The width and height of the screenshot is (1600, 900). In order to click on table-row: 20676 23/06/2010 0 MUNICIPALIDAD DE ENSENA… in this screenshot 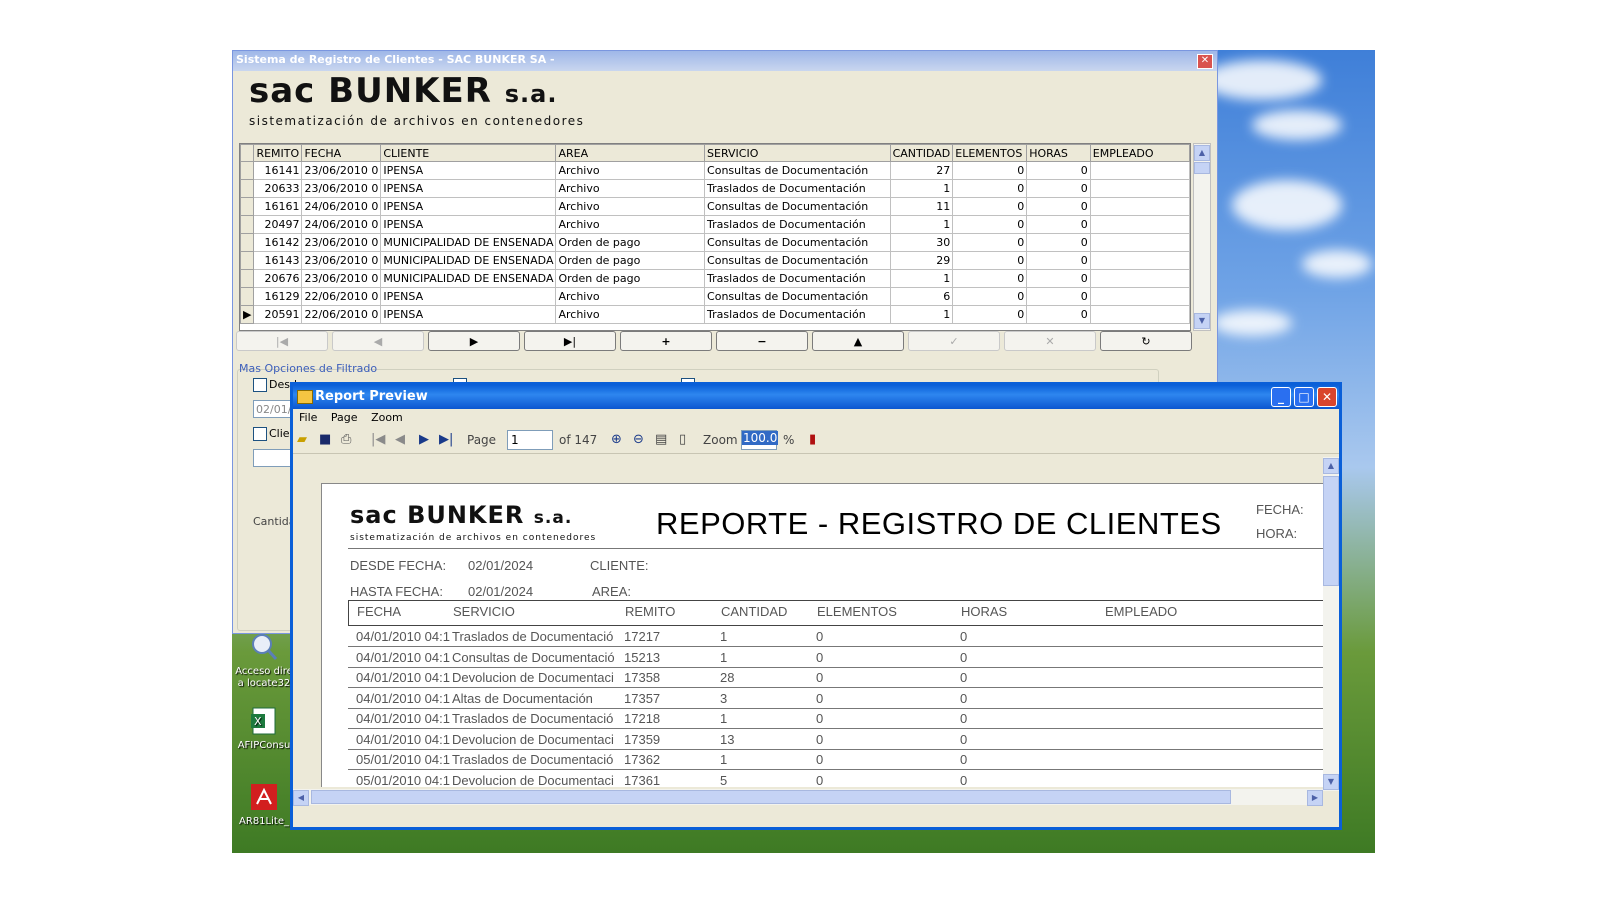, I will do `click(715, 278)`.